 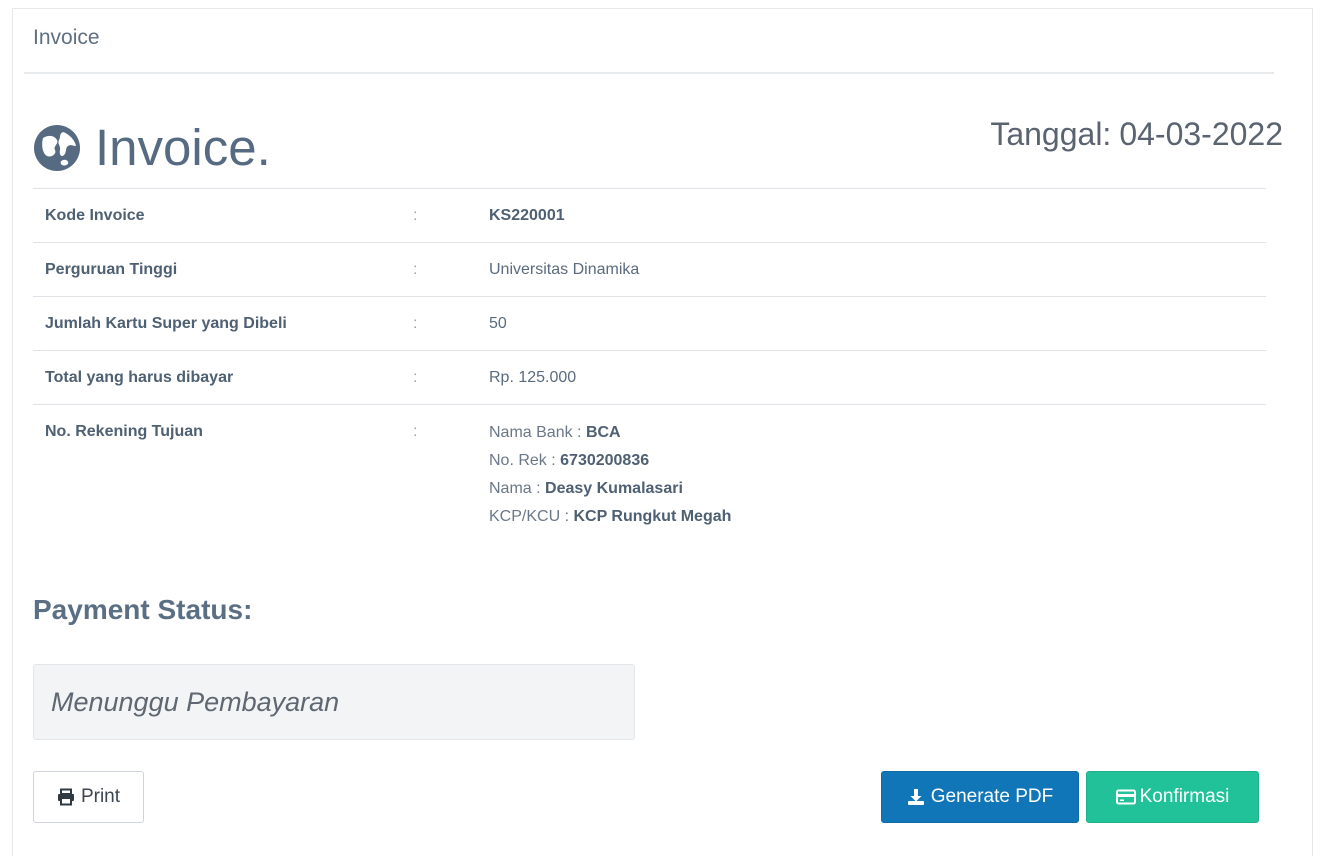 I want to click on table-row: Kode Invoice : KS220001, so click(x=649, y=216).